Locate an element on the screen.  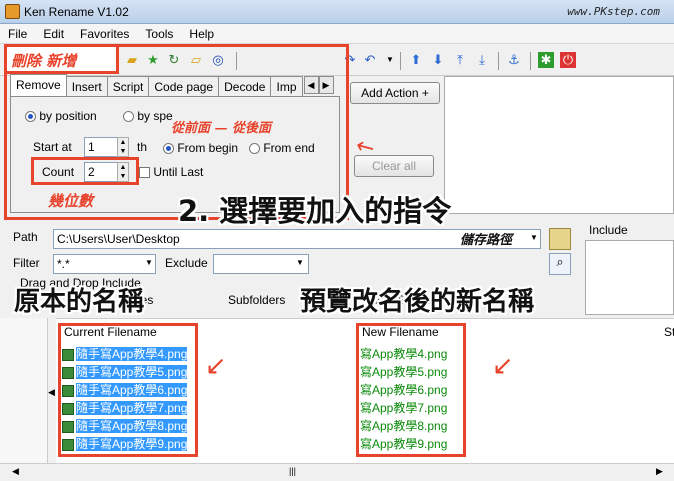
arrow-up-icon: ⬆ is located at coordinates (416, 60).